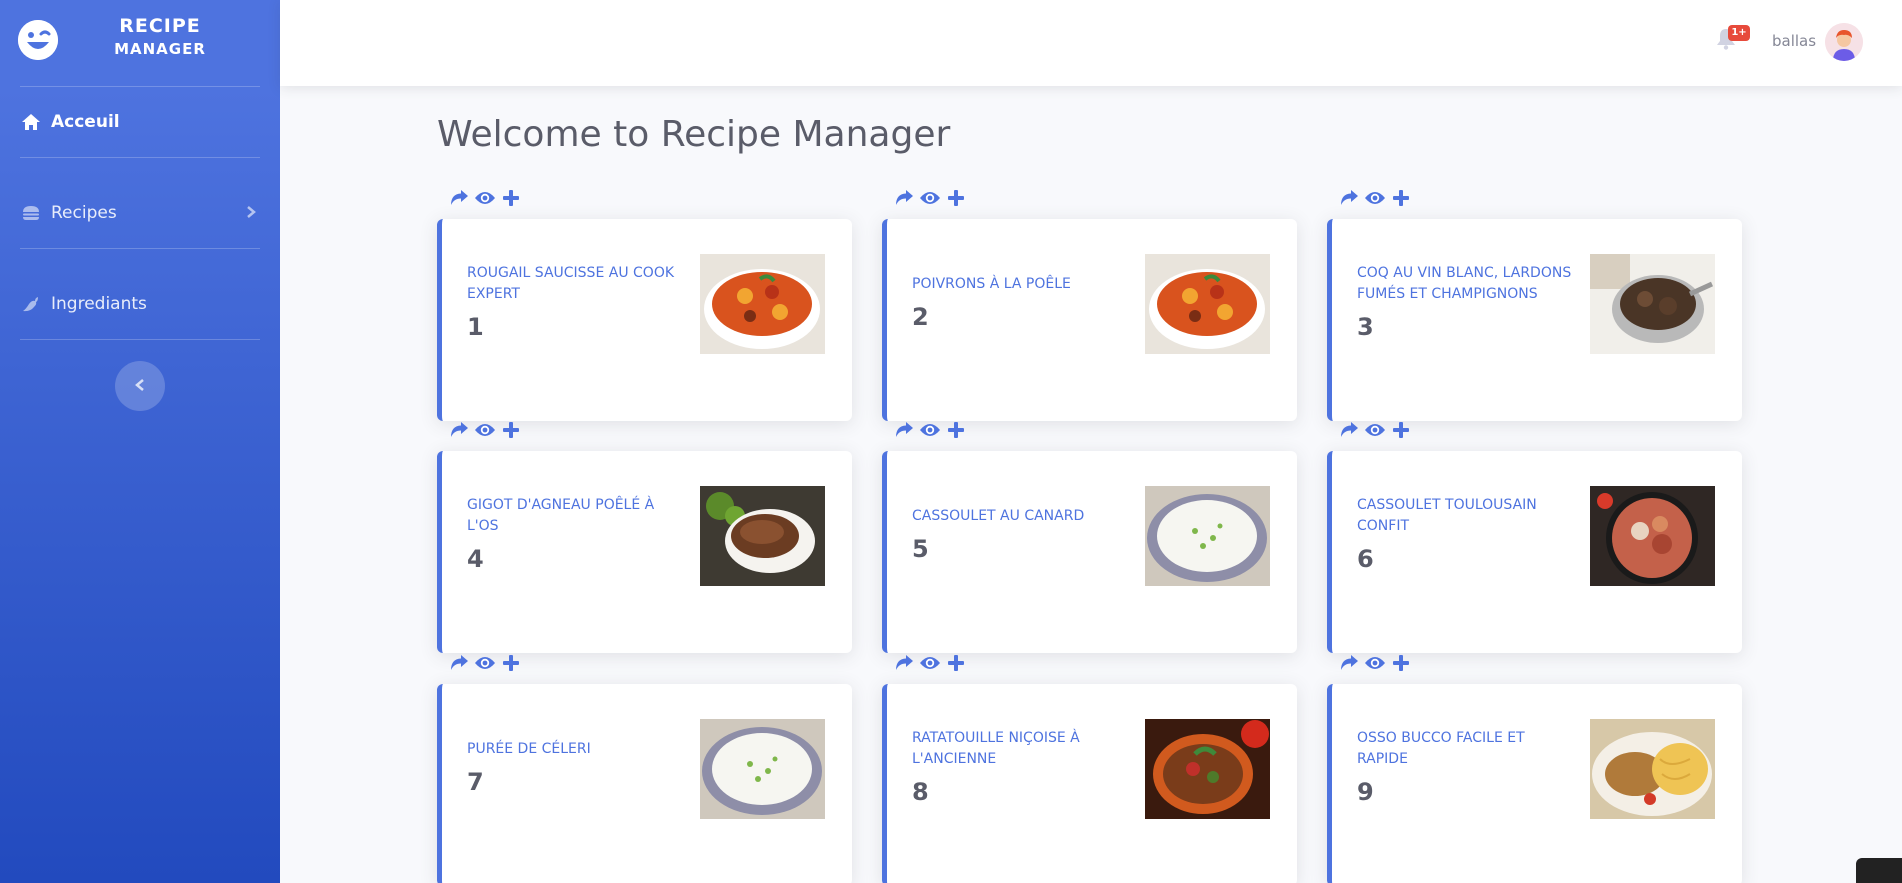 The height and width of the screenshot is (883, 1902). What do you see at coordinates (160, 26) in the screenshot?
I see `brand-line1: RECIPE` at bounding box center [160, 26].